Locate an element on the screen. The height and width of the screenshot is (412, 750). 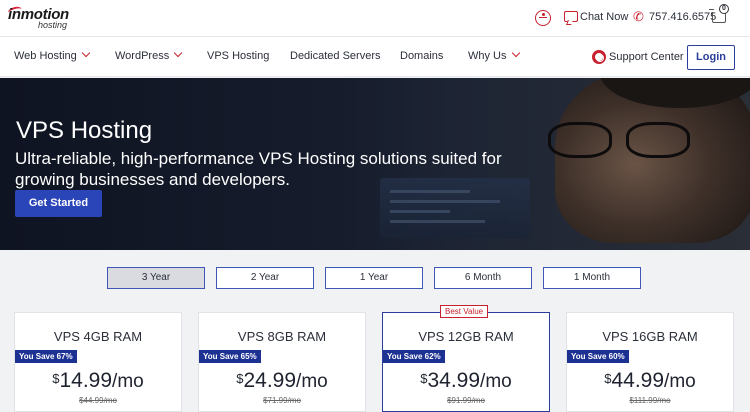
savings-badge: You Save 60% is located at coordinates (598, 356).